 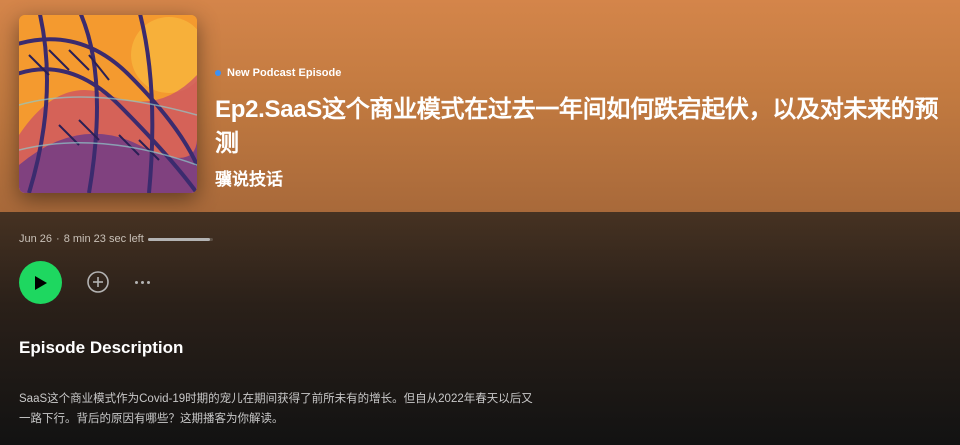 I want to click on episode-time-left: 8 min 23 sec left, so click(x=103, y=239).